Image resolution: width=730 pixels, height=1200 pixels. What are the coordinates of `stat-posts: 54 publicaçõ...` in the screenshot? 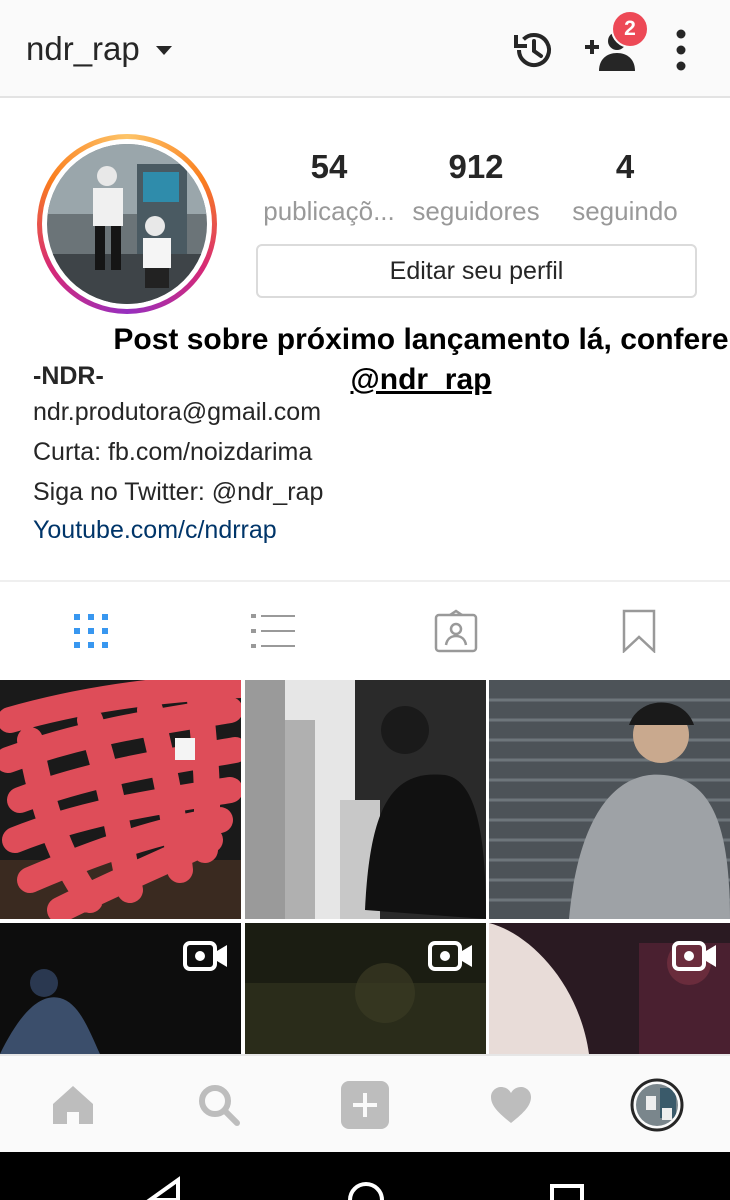 It's located at (329, 187).